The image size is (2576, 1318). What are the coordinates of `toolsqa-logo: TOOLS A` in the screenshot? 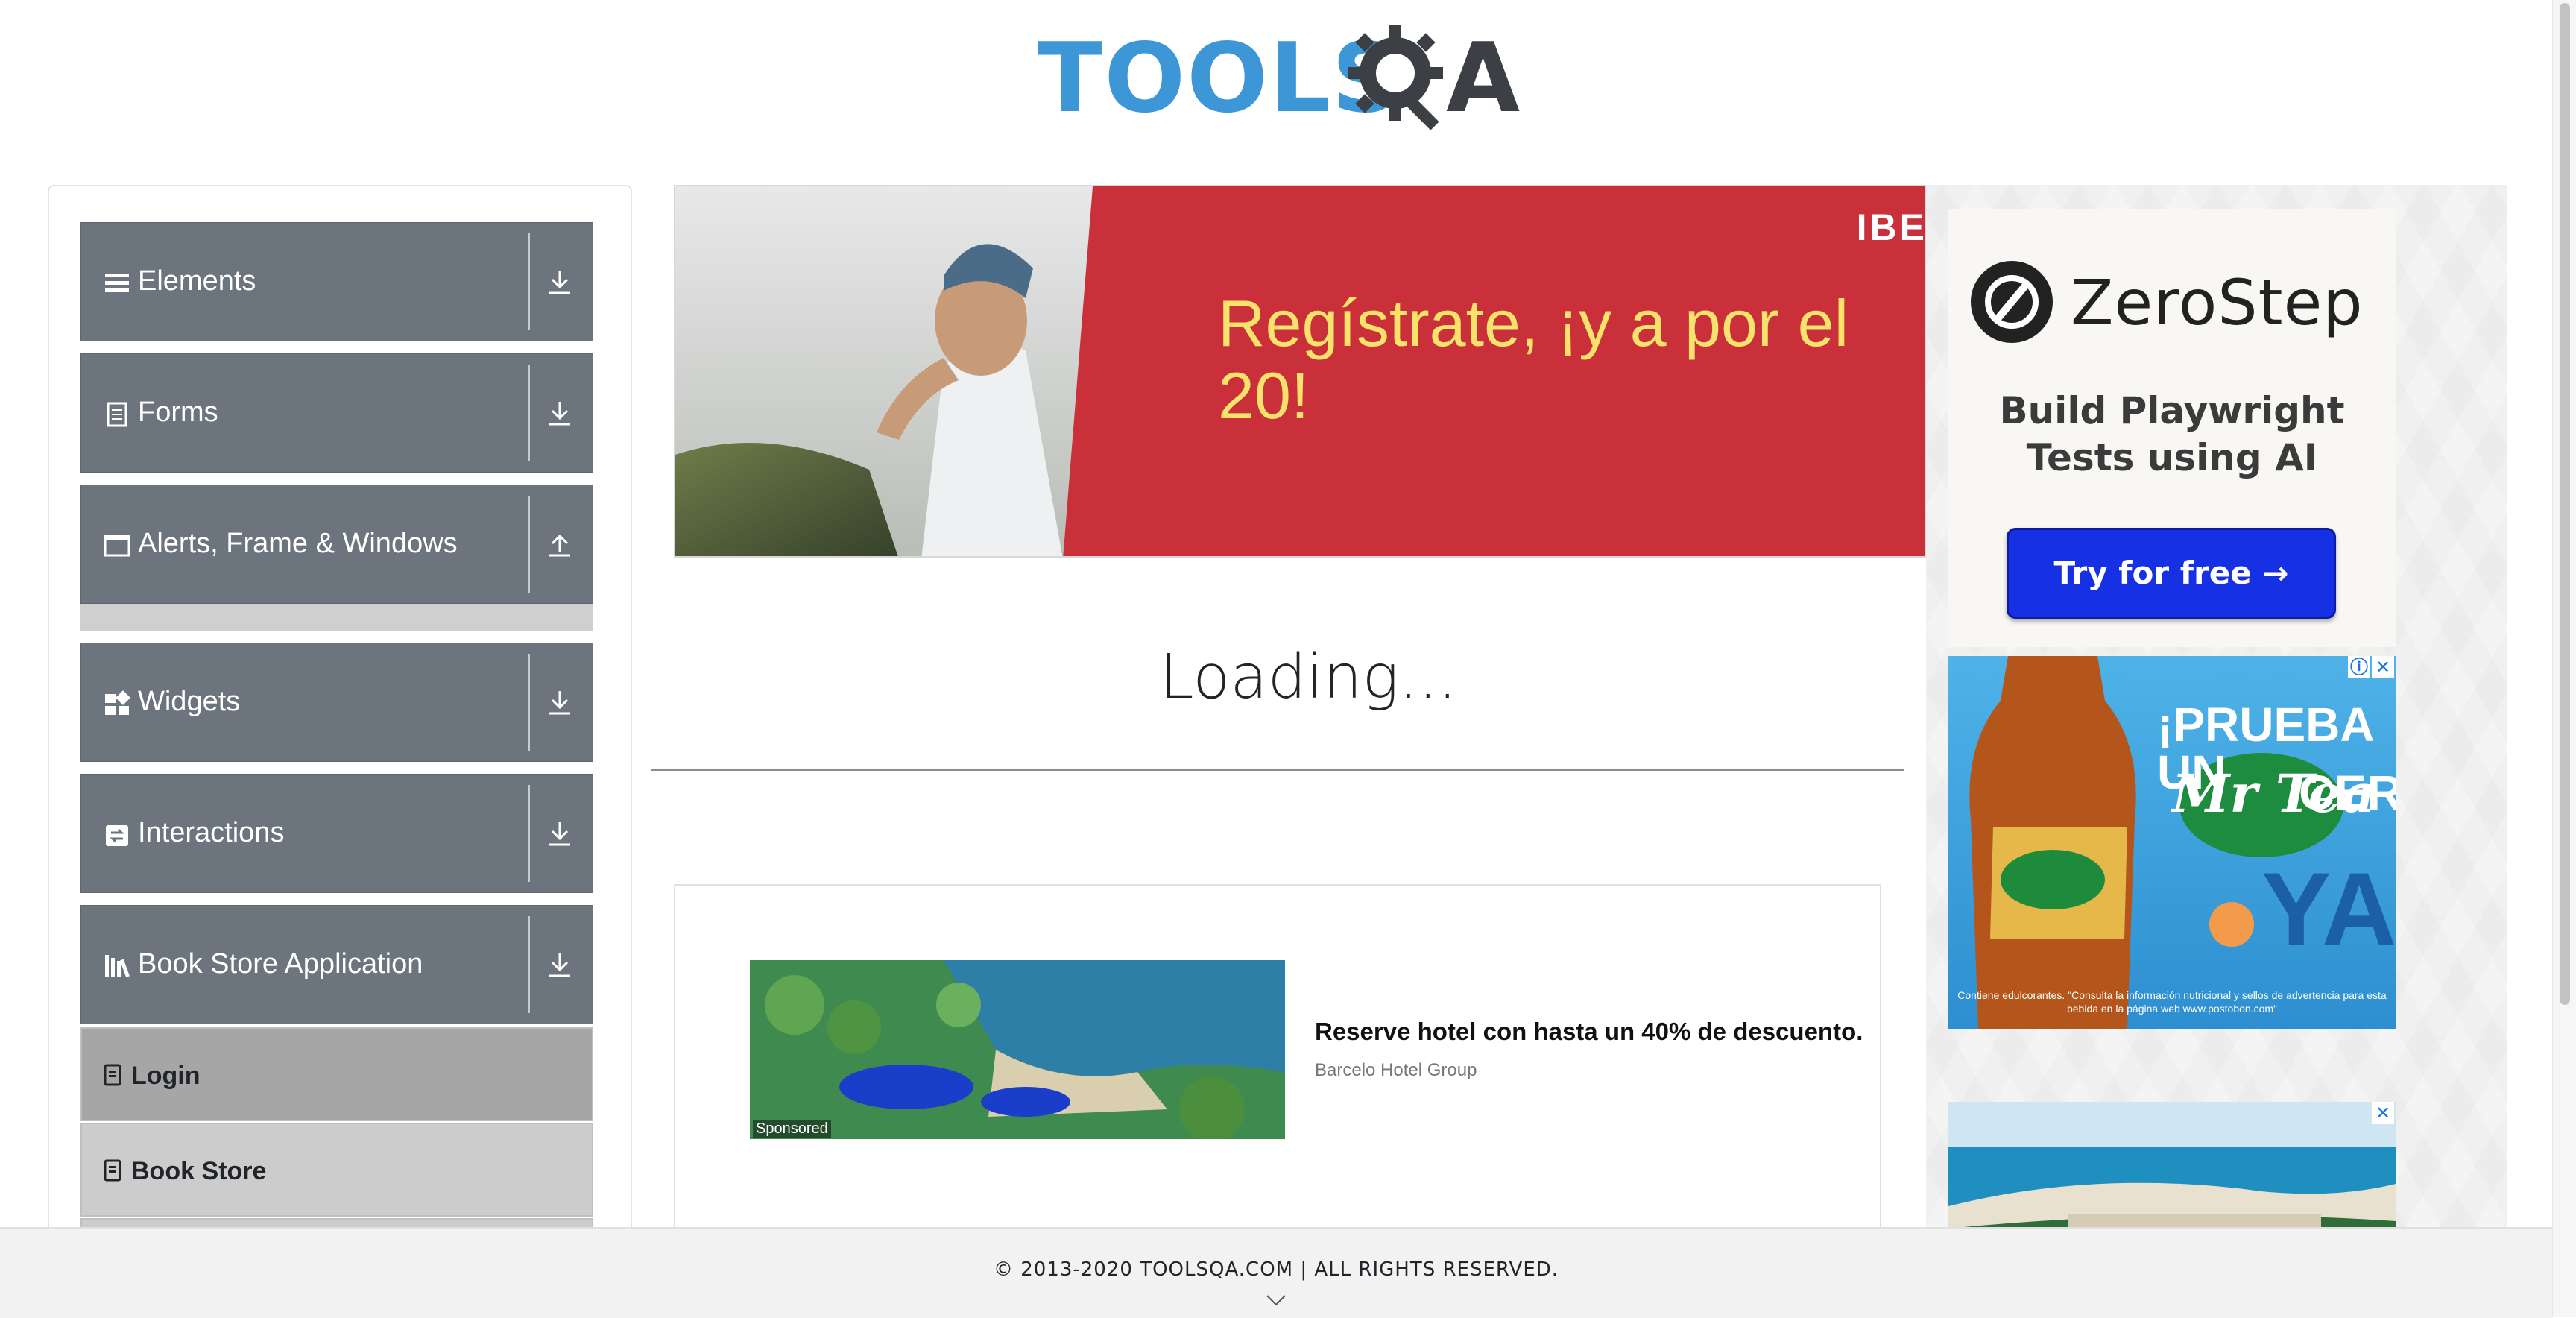 It's located at (1280, 80).